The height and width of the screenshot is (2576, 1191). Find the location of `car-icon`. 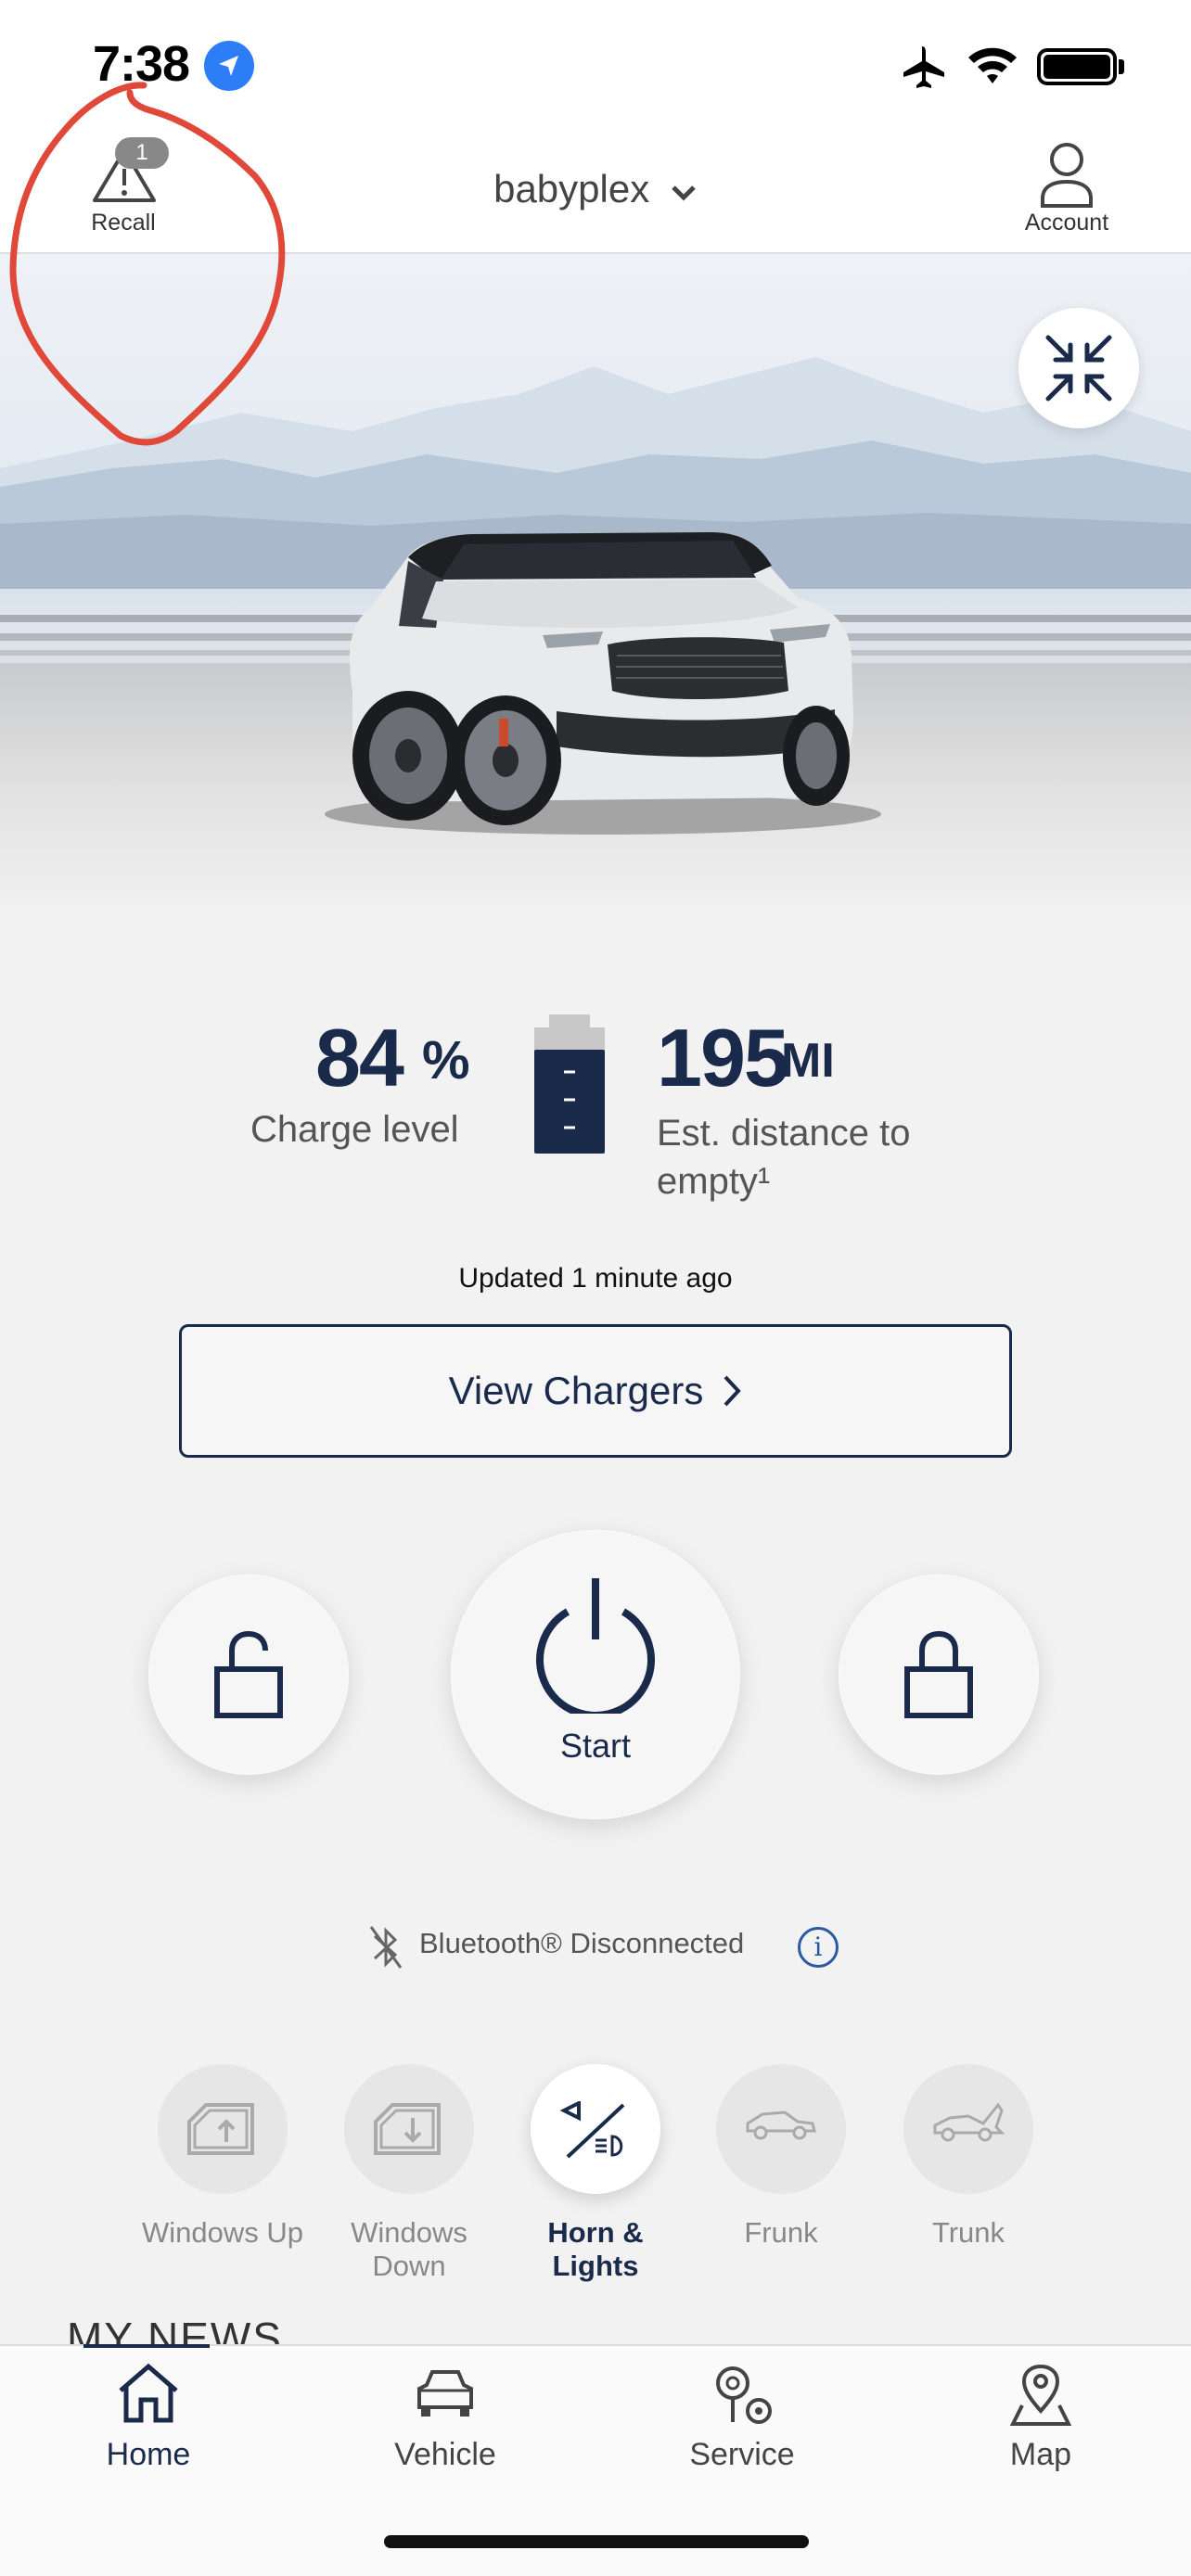

car-icon is located at coordinates (445, 2393).